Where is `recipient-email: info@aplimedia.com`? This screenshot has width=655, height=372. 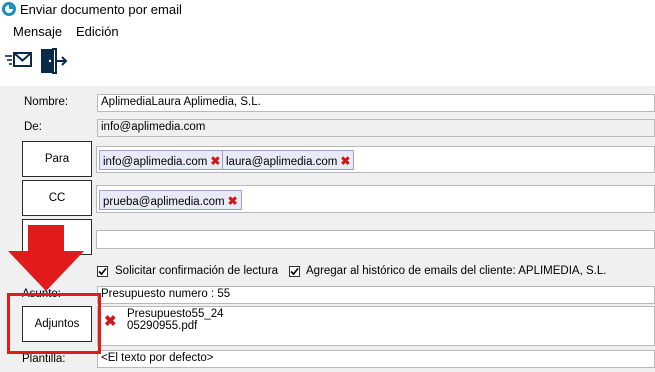
recipient-email: info@aplimedia.com is located at coordinates (155, 162).